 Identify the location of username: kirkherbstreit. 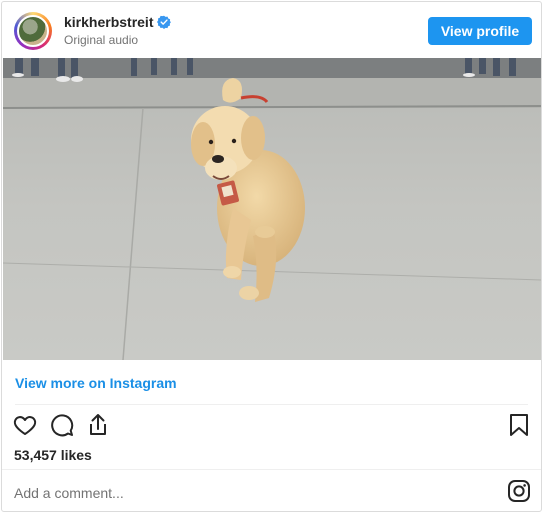
(118, 22).